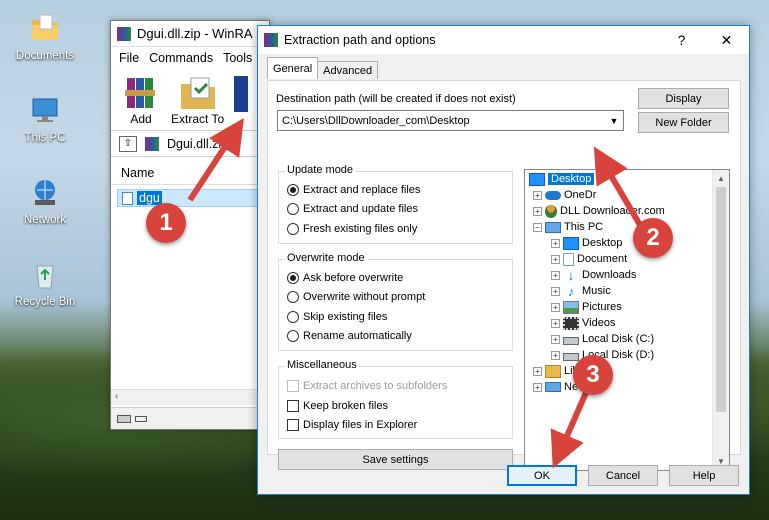 This screenshot has width=769, height=520. I want to click on up-folder-icon: ⇧, so click(128, 143).